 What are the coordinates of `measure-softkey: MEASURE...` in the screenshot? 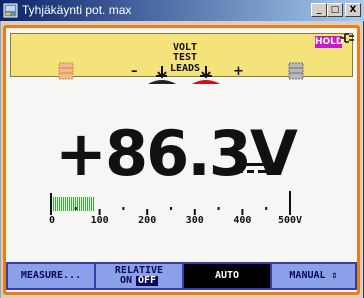 It's located at (51, 276).